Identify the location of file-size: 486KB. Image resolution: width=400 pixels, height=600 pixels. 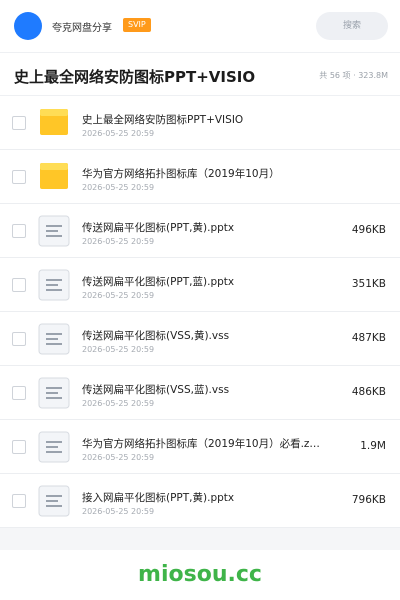
(368, 392).